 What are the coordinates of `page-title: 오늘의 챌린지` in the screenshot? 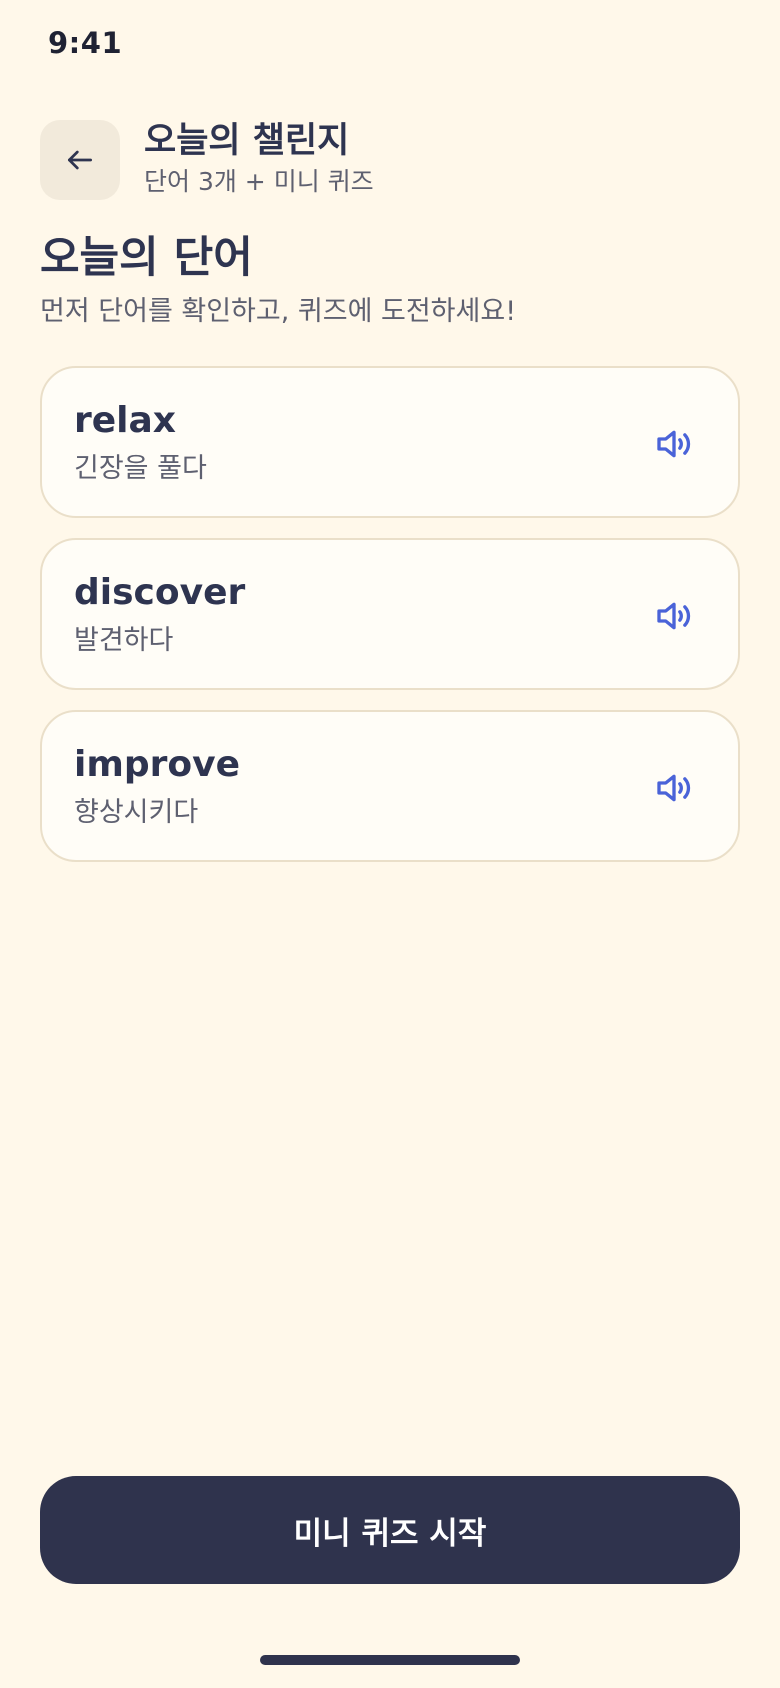 It's located at (247, 141).